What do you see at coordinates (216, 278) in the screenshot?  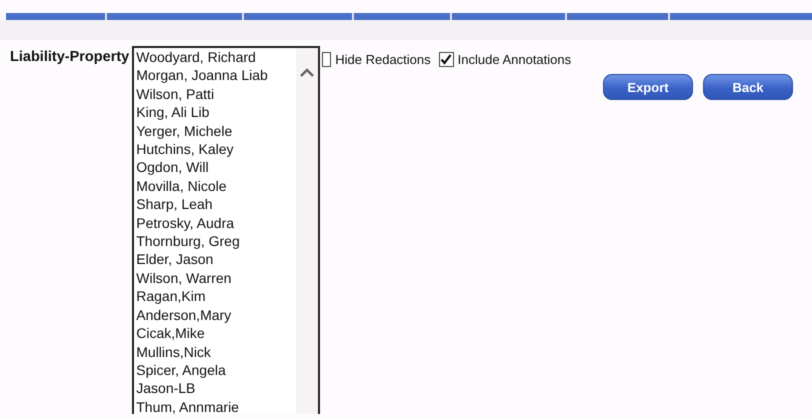 I see `list-item: Wilson, Warren` at bounding box center [216, 278].